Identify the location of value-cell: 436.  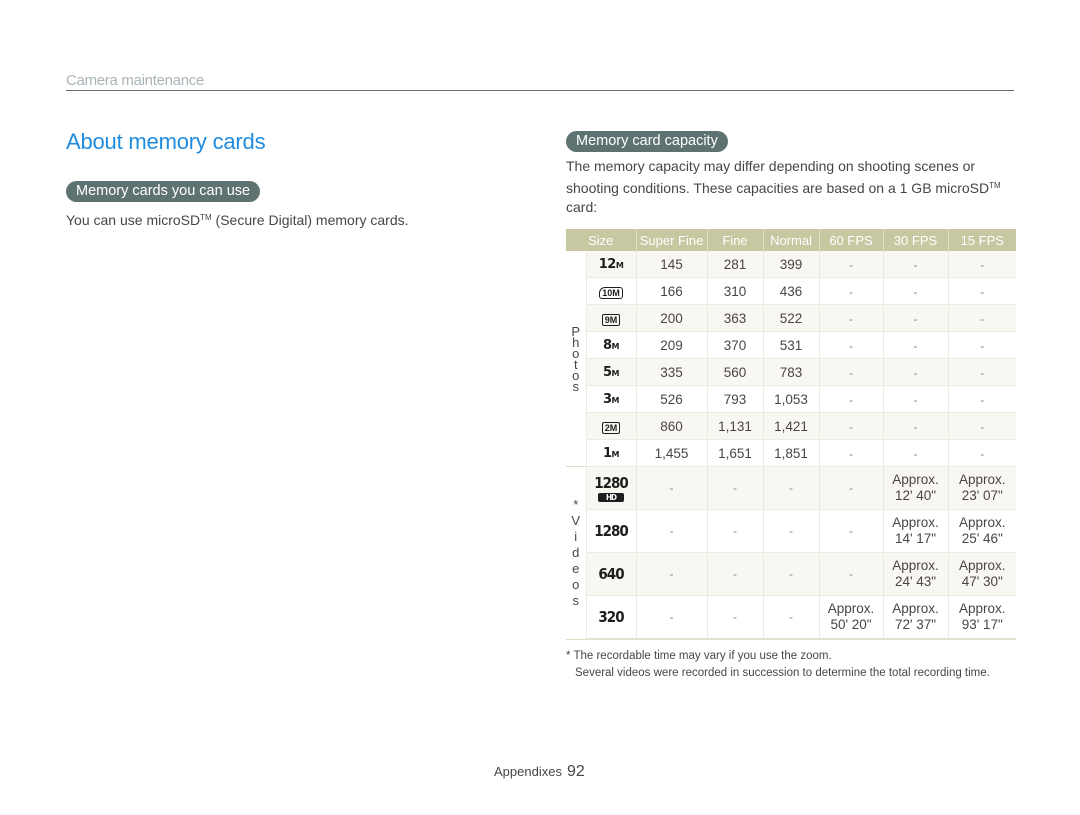
(791, 291).